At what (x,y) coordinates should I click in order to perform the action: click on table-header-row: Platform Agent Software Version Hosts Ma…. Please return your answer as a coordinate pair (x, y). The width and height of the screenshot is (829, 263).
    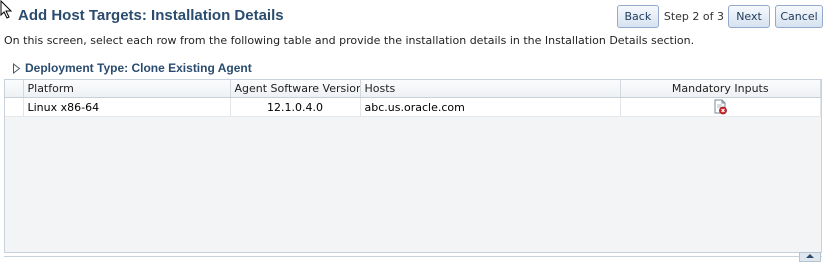
    Looking at the image, I should click on (413, 89).